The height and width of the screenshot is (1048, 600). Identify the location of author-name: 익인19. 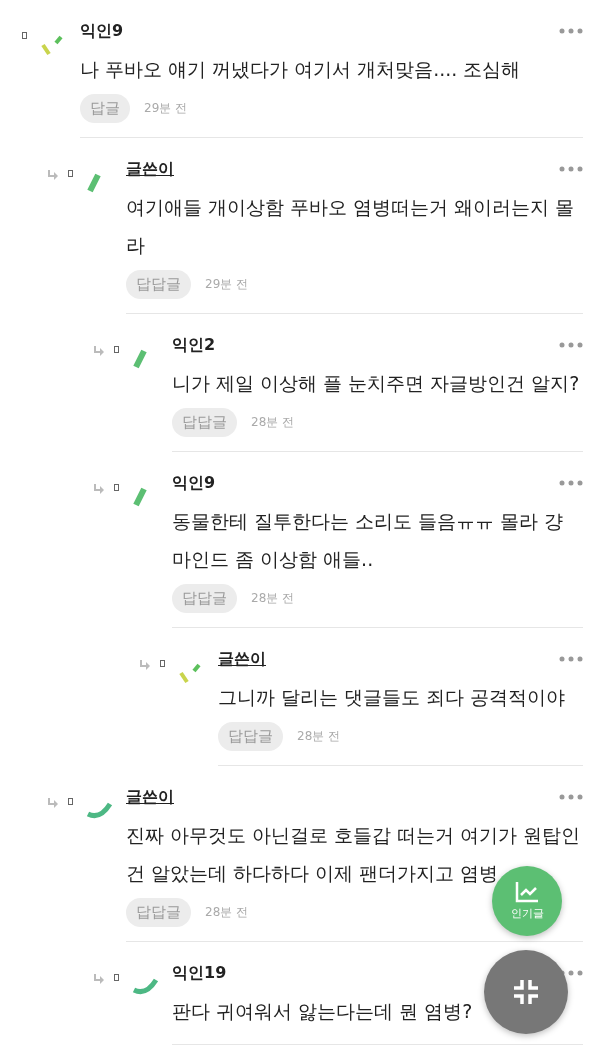
(199, 973).